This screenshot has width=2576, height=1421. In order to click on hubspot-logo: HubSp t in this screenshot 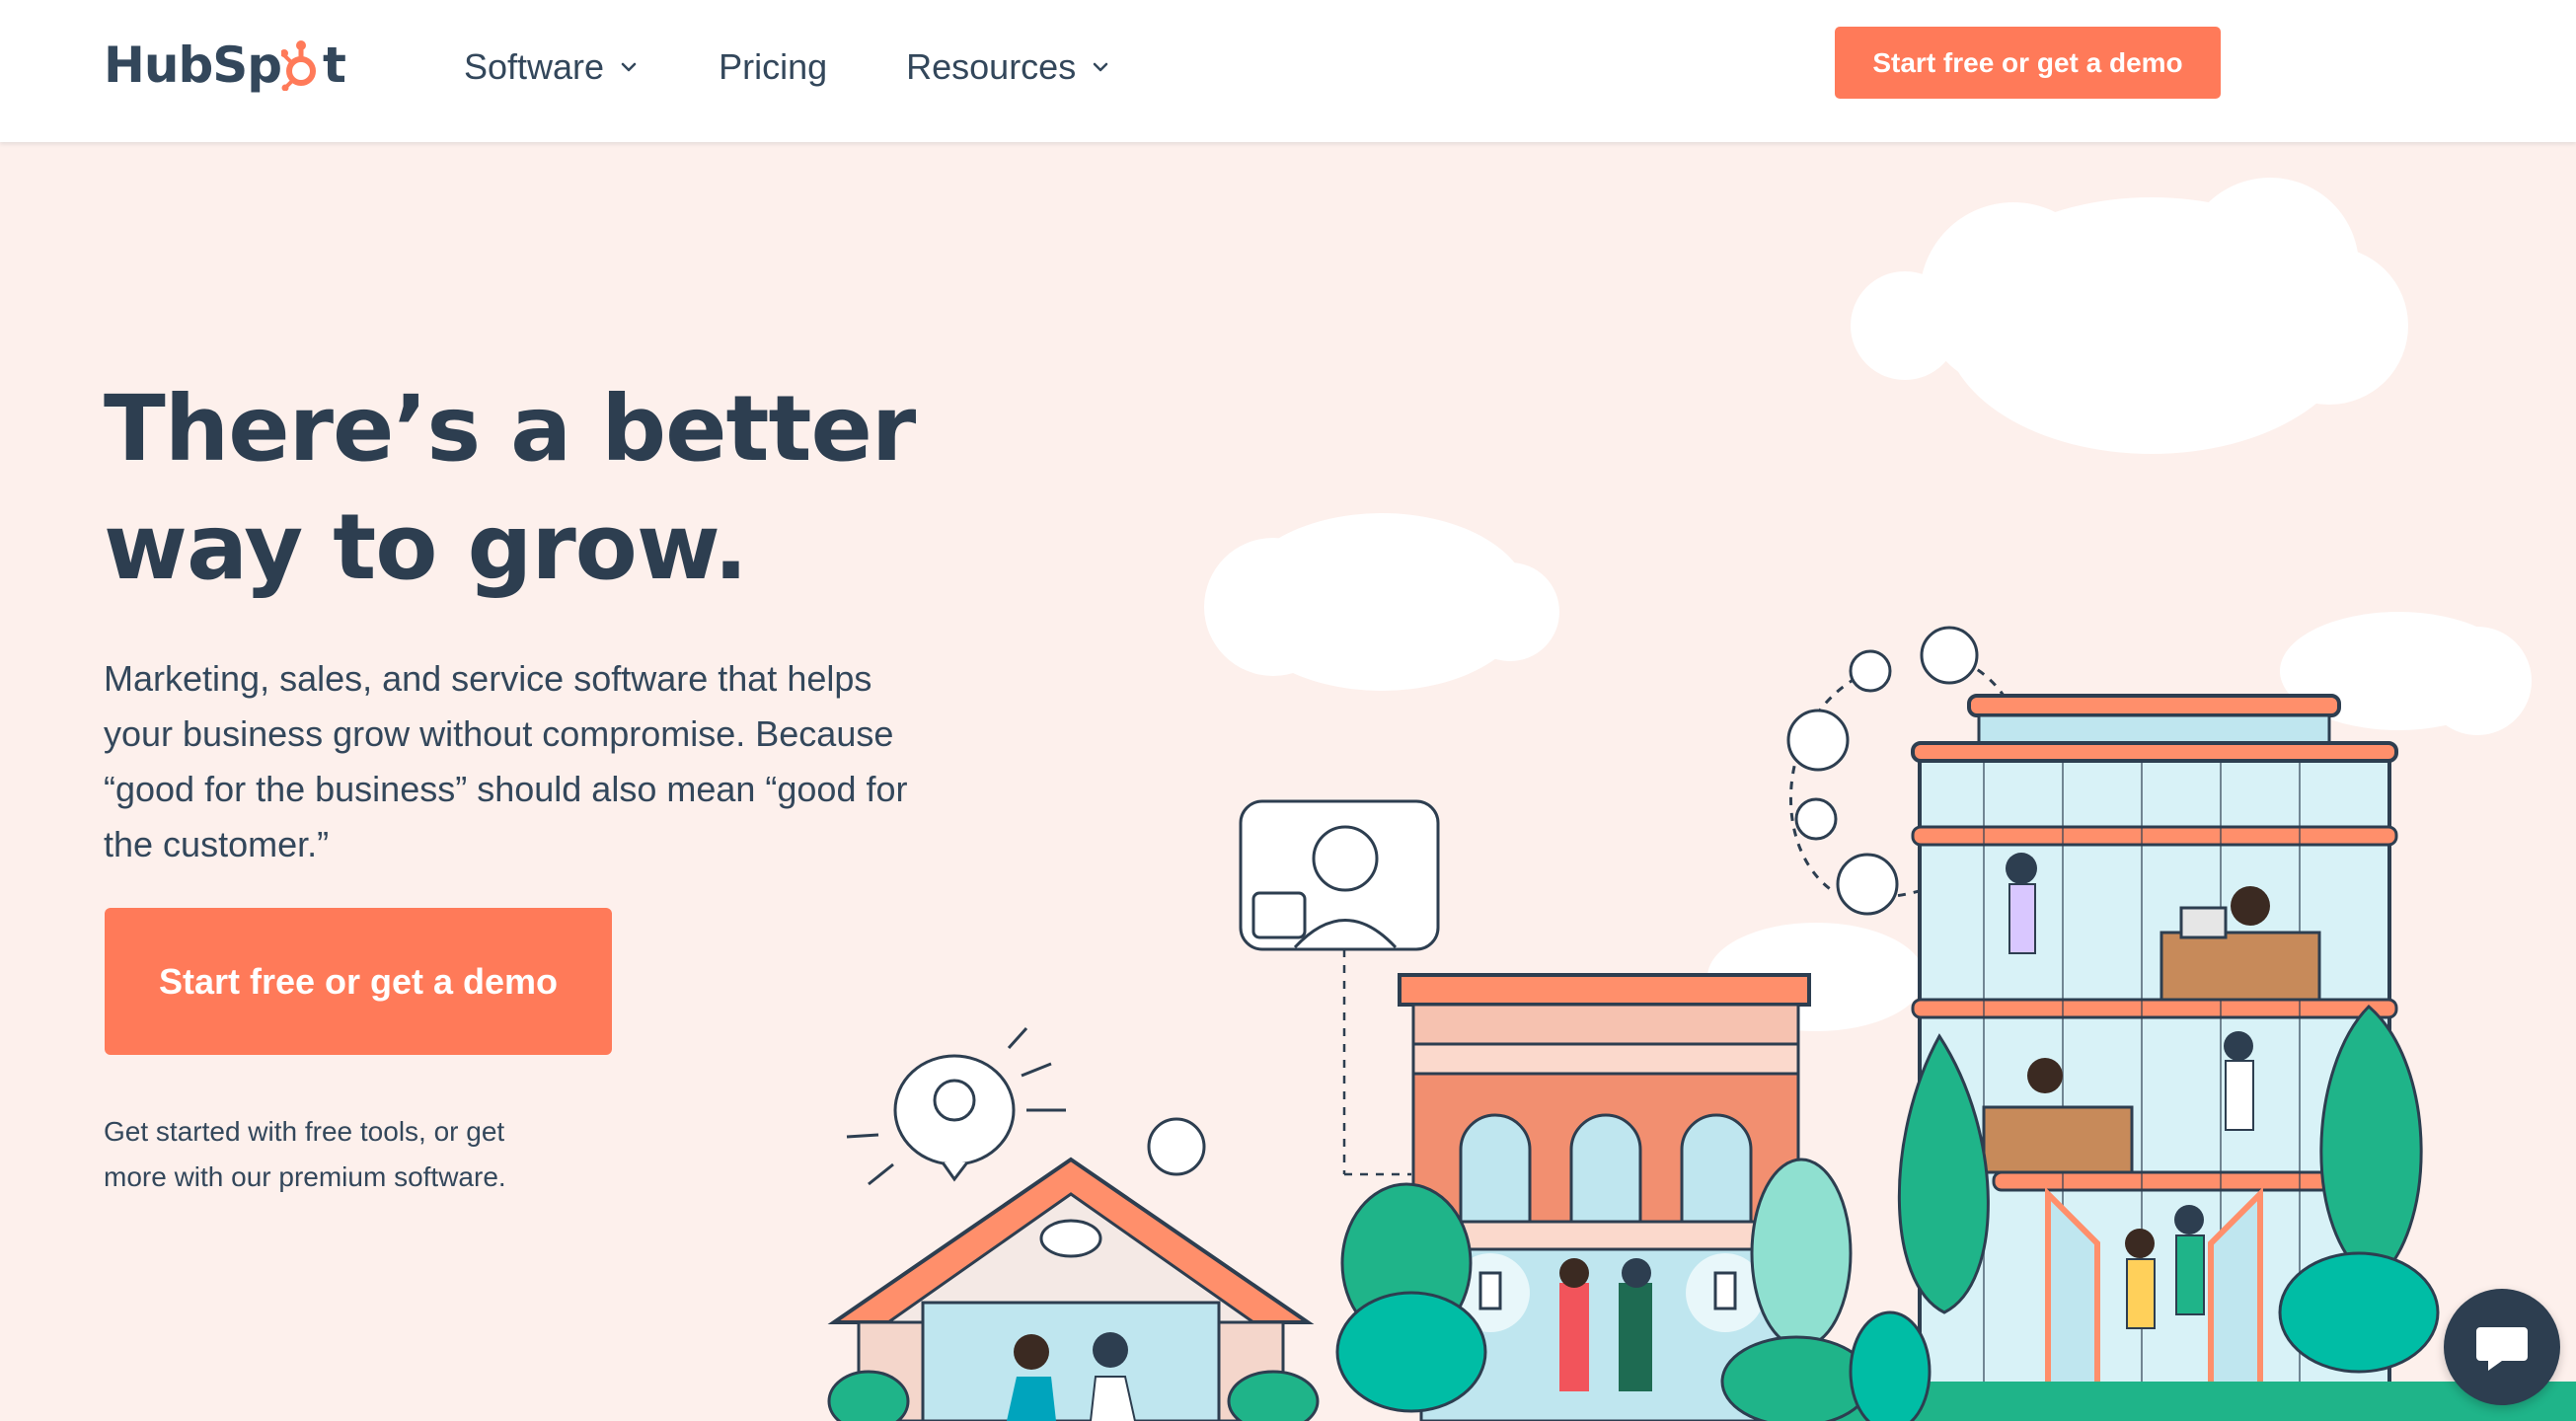, I will do `click(225, 65)`.